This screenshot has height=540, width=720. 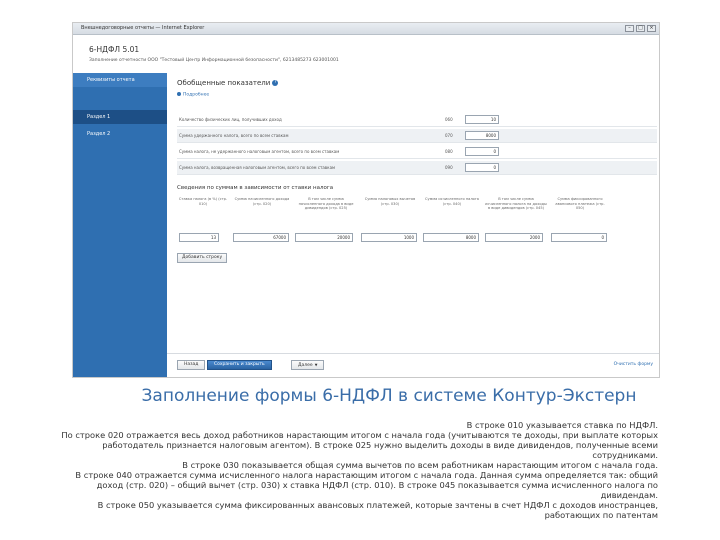 What do you see at coordinates (452, 201) in the screenshot?
I see `grid-header-cell: Сумма исчисленного налога (стр. 040)` at bounding box center [452, 201].